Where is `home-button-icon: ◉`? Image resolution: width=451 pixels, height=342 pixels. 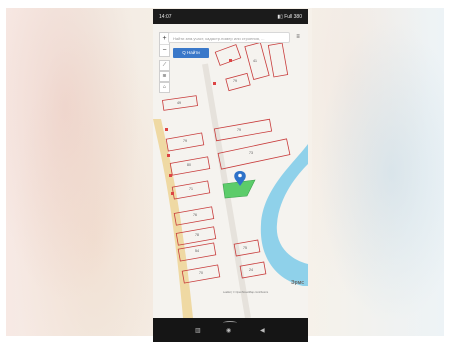
home-button-icon: ◉ is located at coordinates (228, 331).